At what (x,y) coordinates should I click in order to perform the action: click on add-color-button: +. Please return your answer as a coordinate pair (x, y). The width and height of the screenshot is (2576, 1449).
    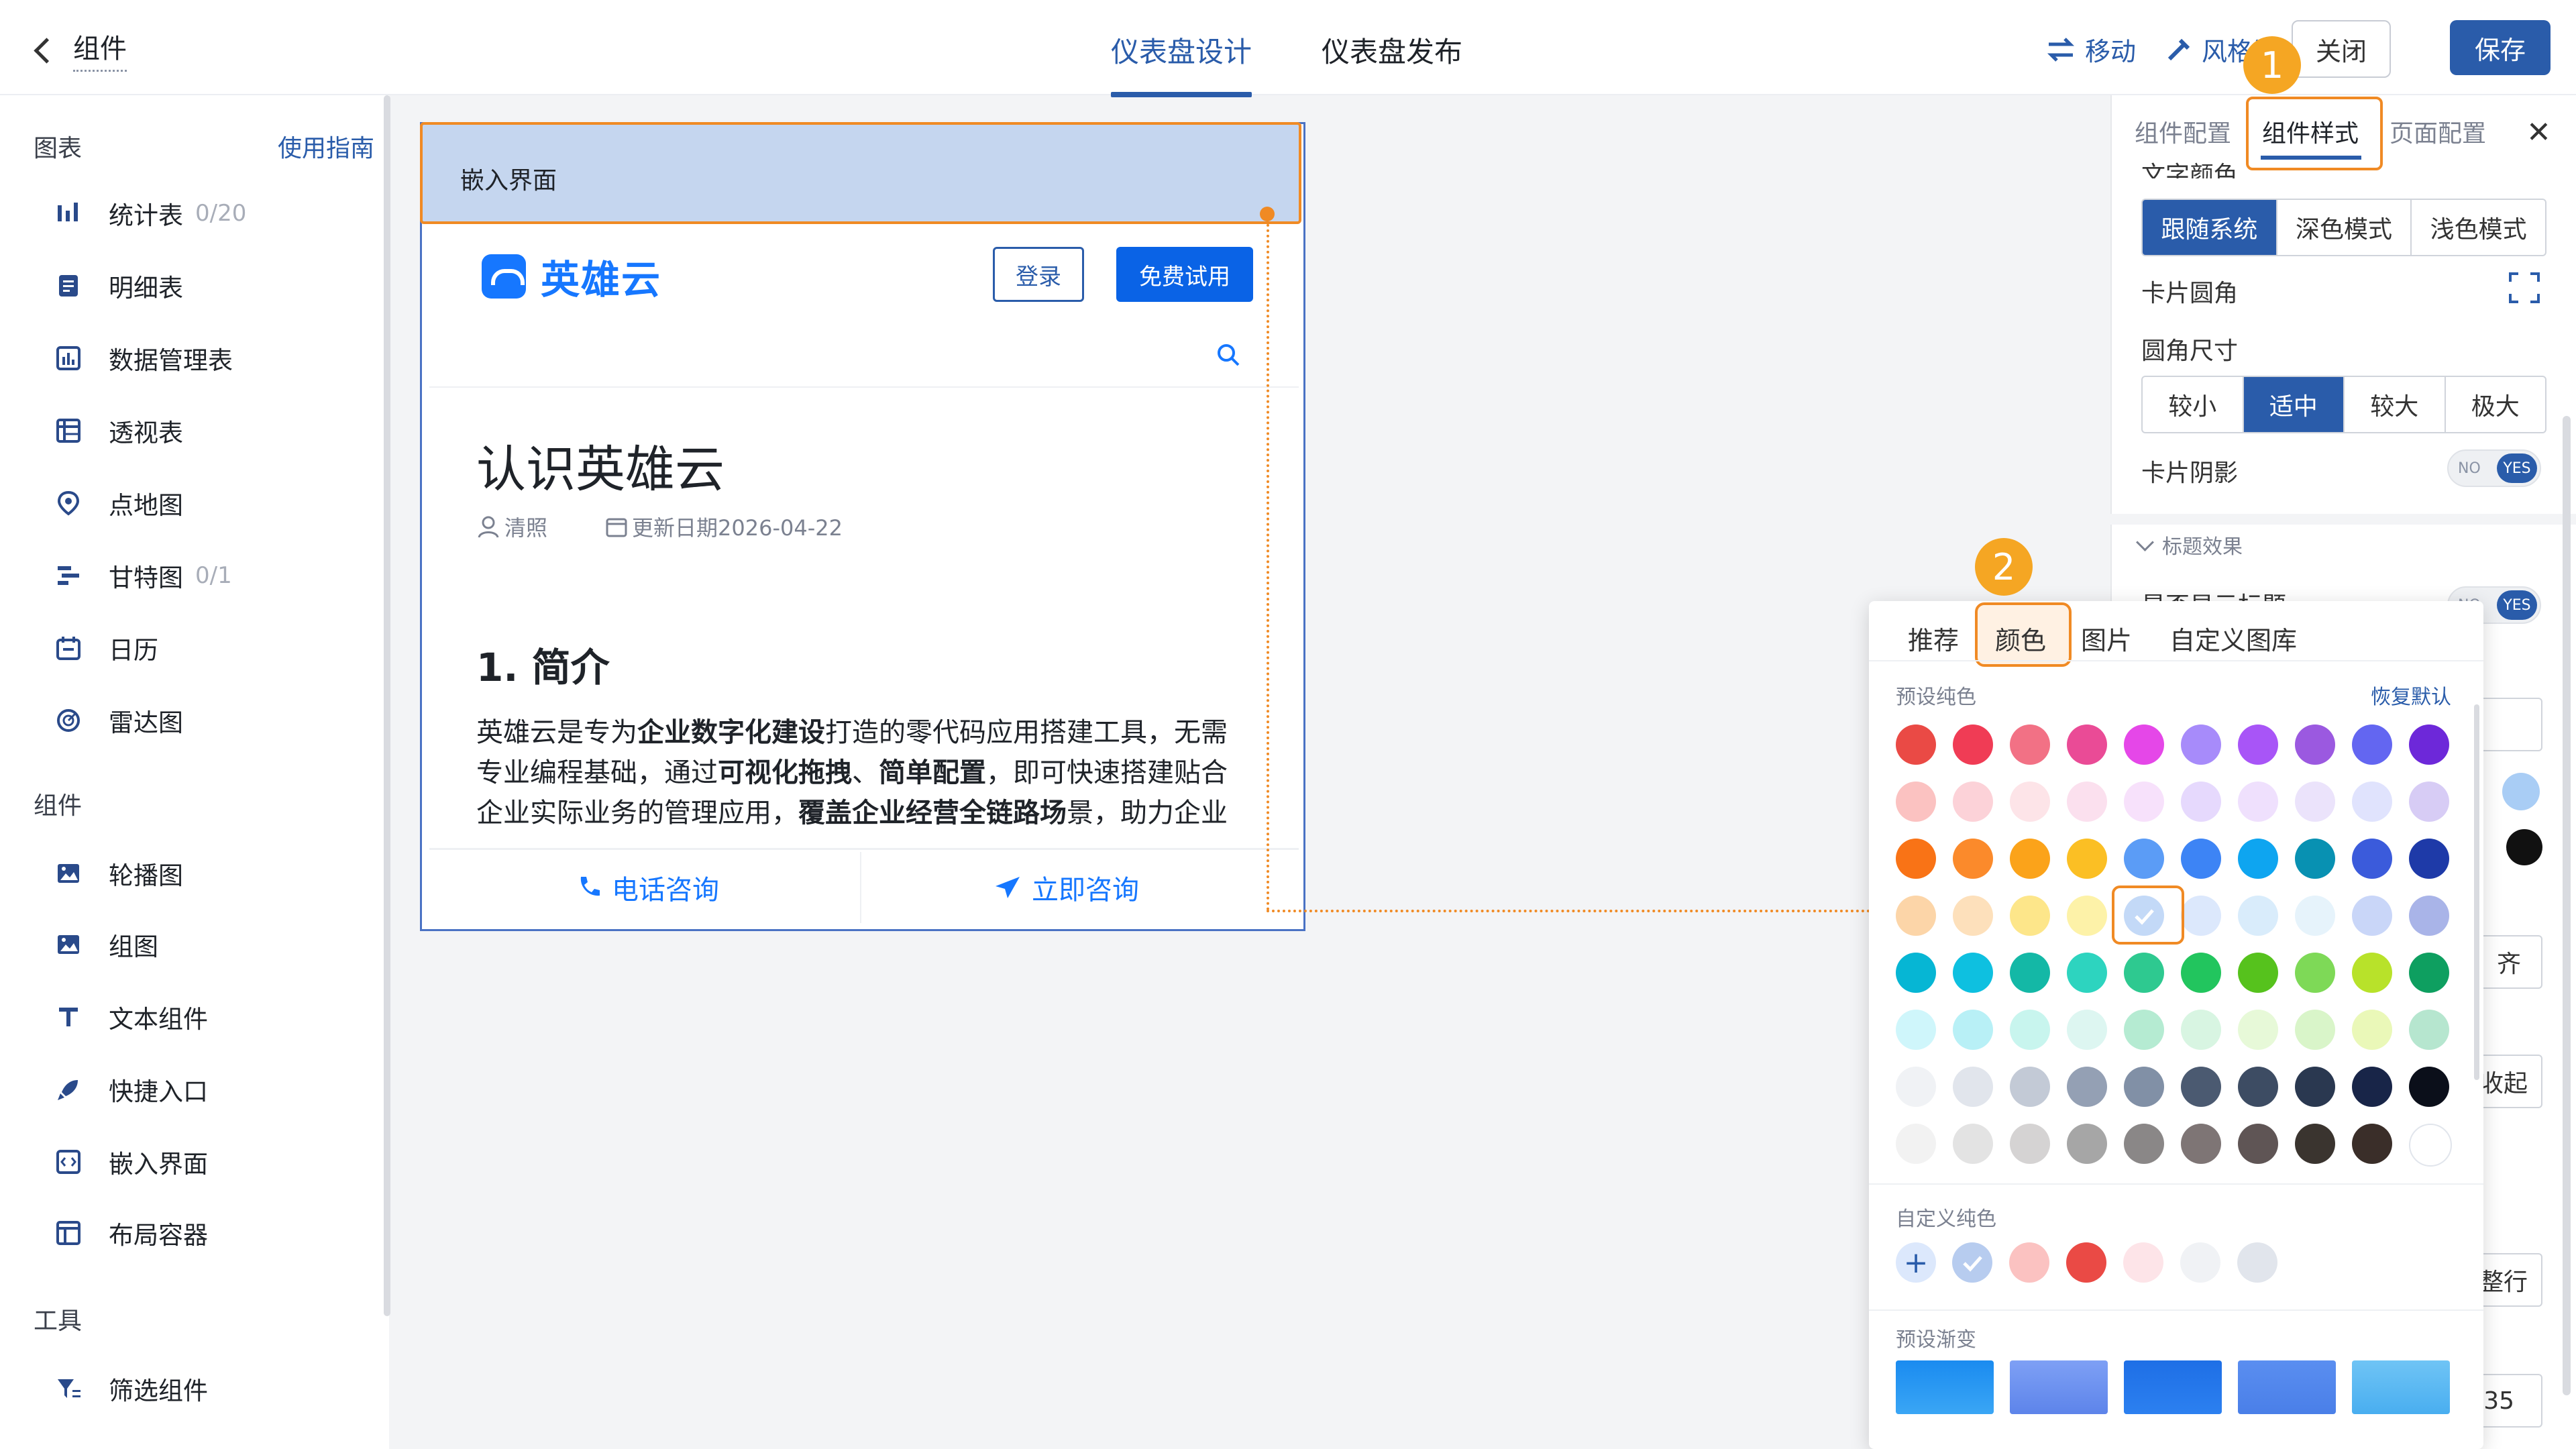
    Looking at the image, I should click on (1916, 1262).